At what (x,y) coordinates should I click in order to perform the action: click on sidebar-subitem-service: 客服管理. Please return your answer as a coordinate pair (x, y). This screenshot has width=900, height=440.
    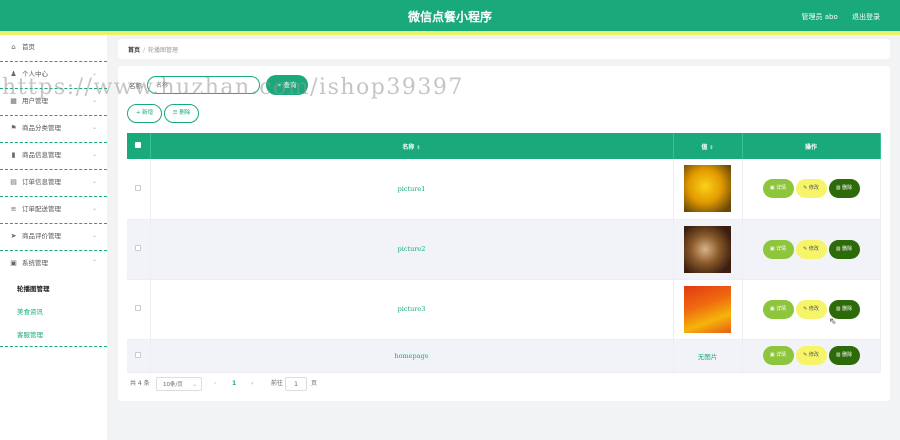
    Looking at the image, I should click on (53, 335).